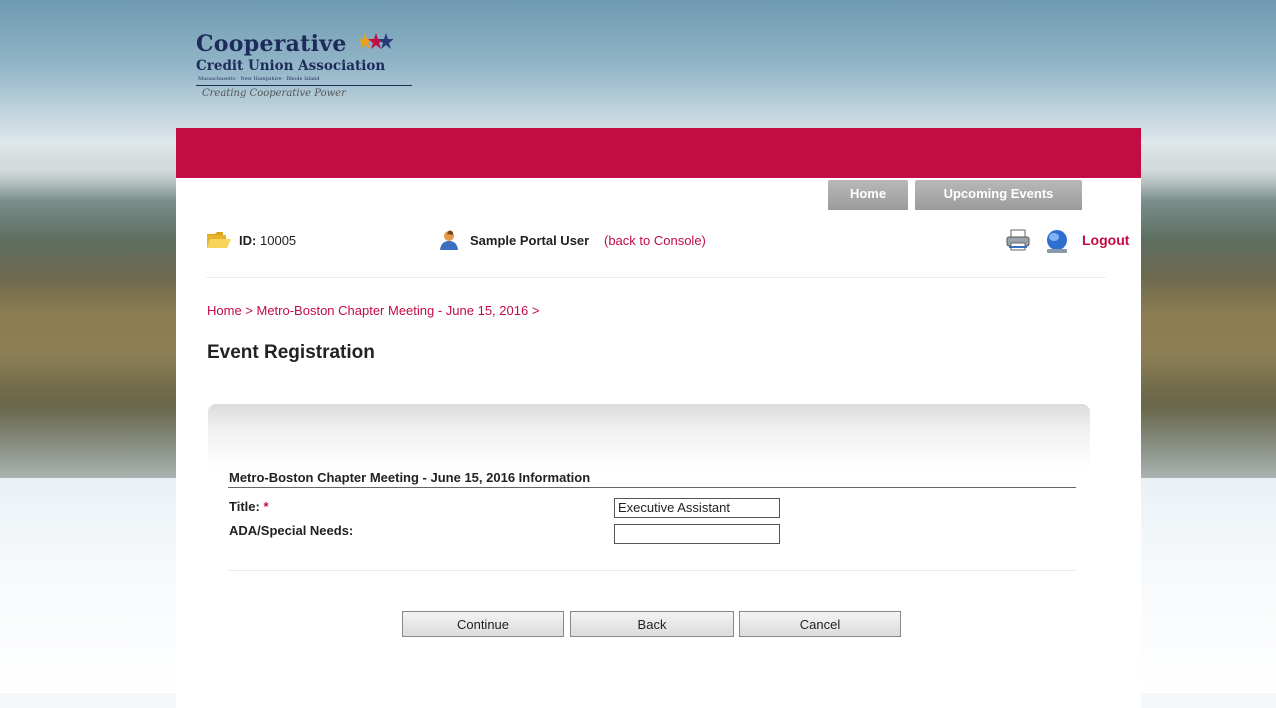 This screenshot has height=708, width=1276. I want to click on logo-title-row: Cooperative, so click(311, 44).